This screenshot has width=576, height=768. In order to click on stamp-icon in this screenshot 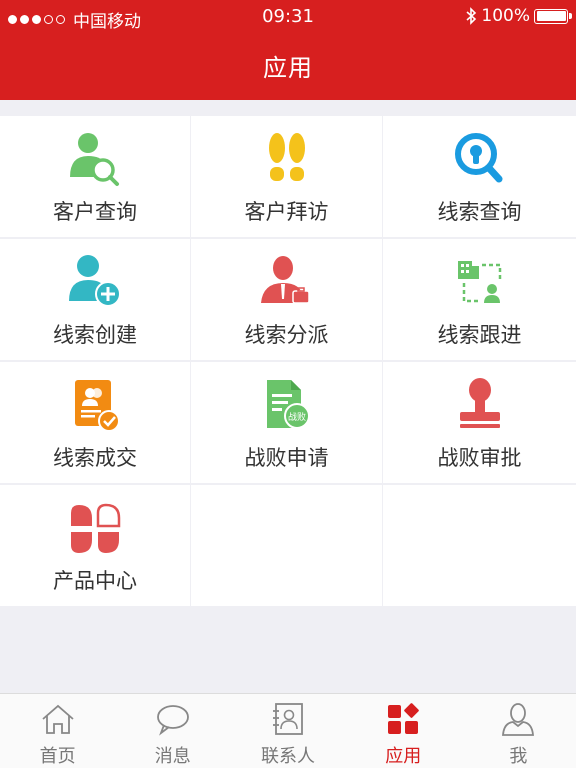, I will do `click(479, 403)`.